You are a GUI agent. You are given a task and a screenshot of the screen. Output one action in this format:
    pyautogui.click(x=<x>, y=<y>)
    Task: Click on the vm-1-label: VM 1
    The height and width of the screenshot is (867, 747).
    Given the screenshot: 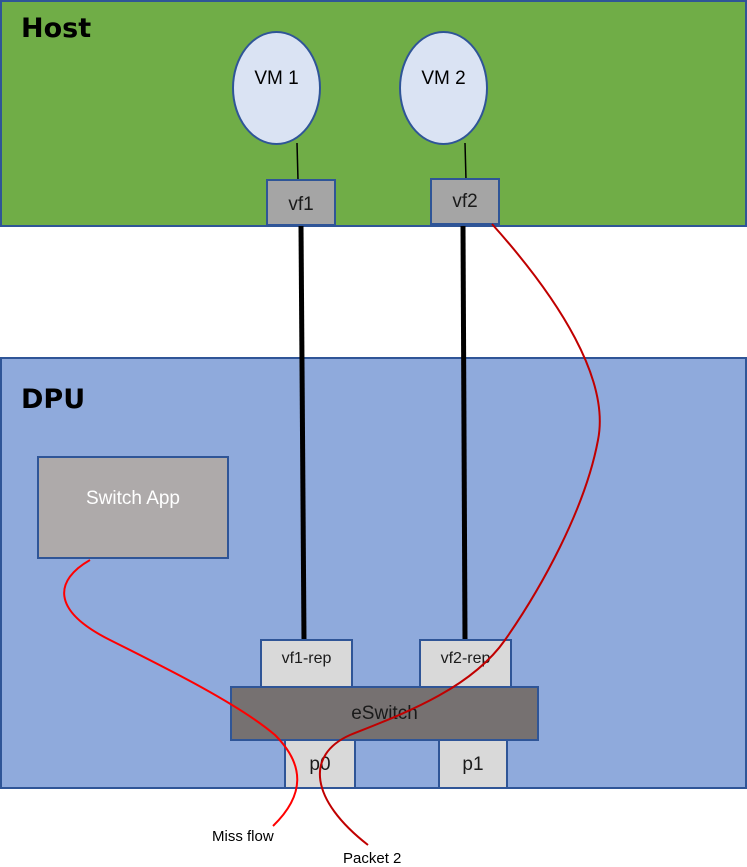 What is the action you would take?
    pyautogui.click(x=276, y=78)
    